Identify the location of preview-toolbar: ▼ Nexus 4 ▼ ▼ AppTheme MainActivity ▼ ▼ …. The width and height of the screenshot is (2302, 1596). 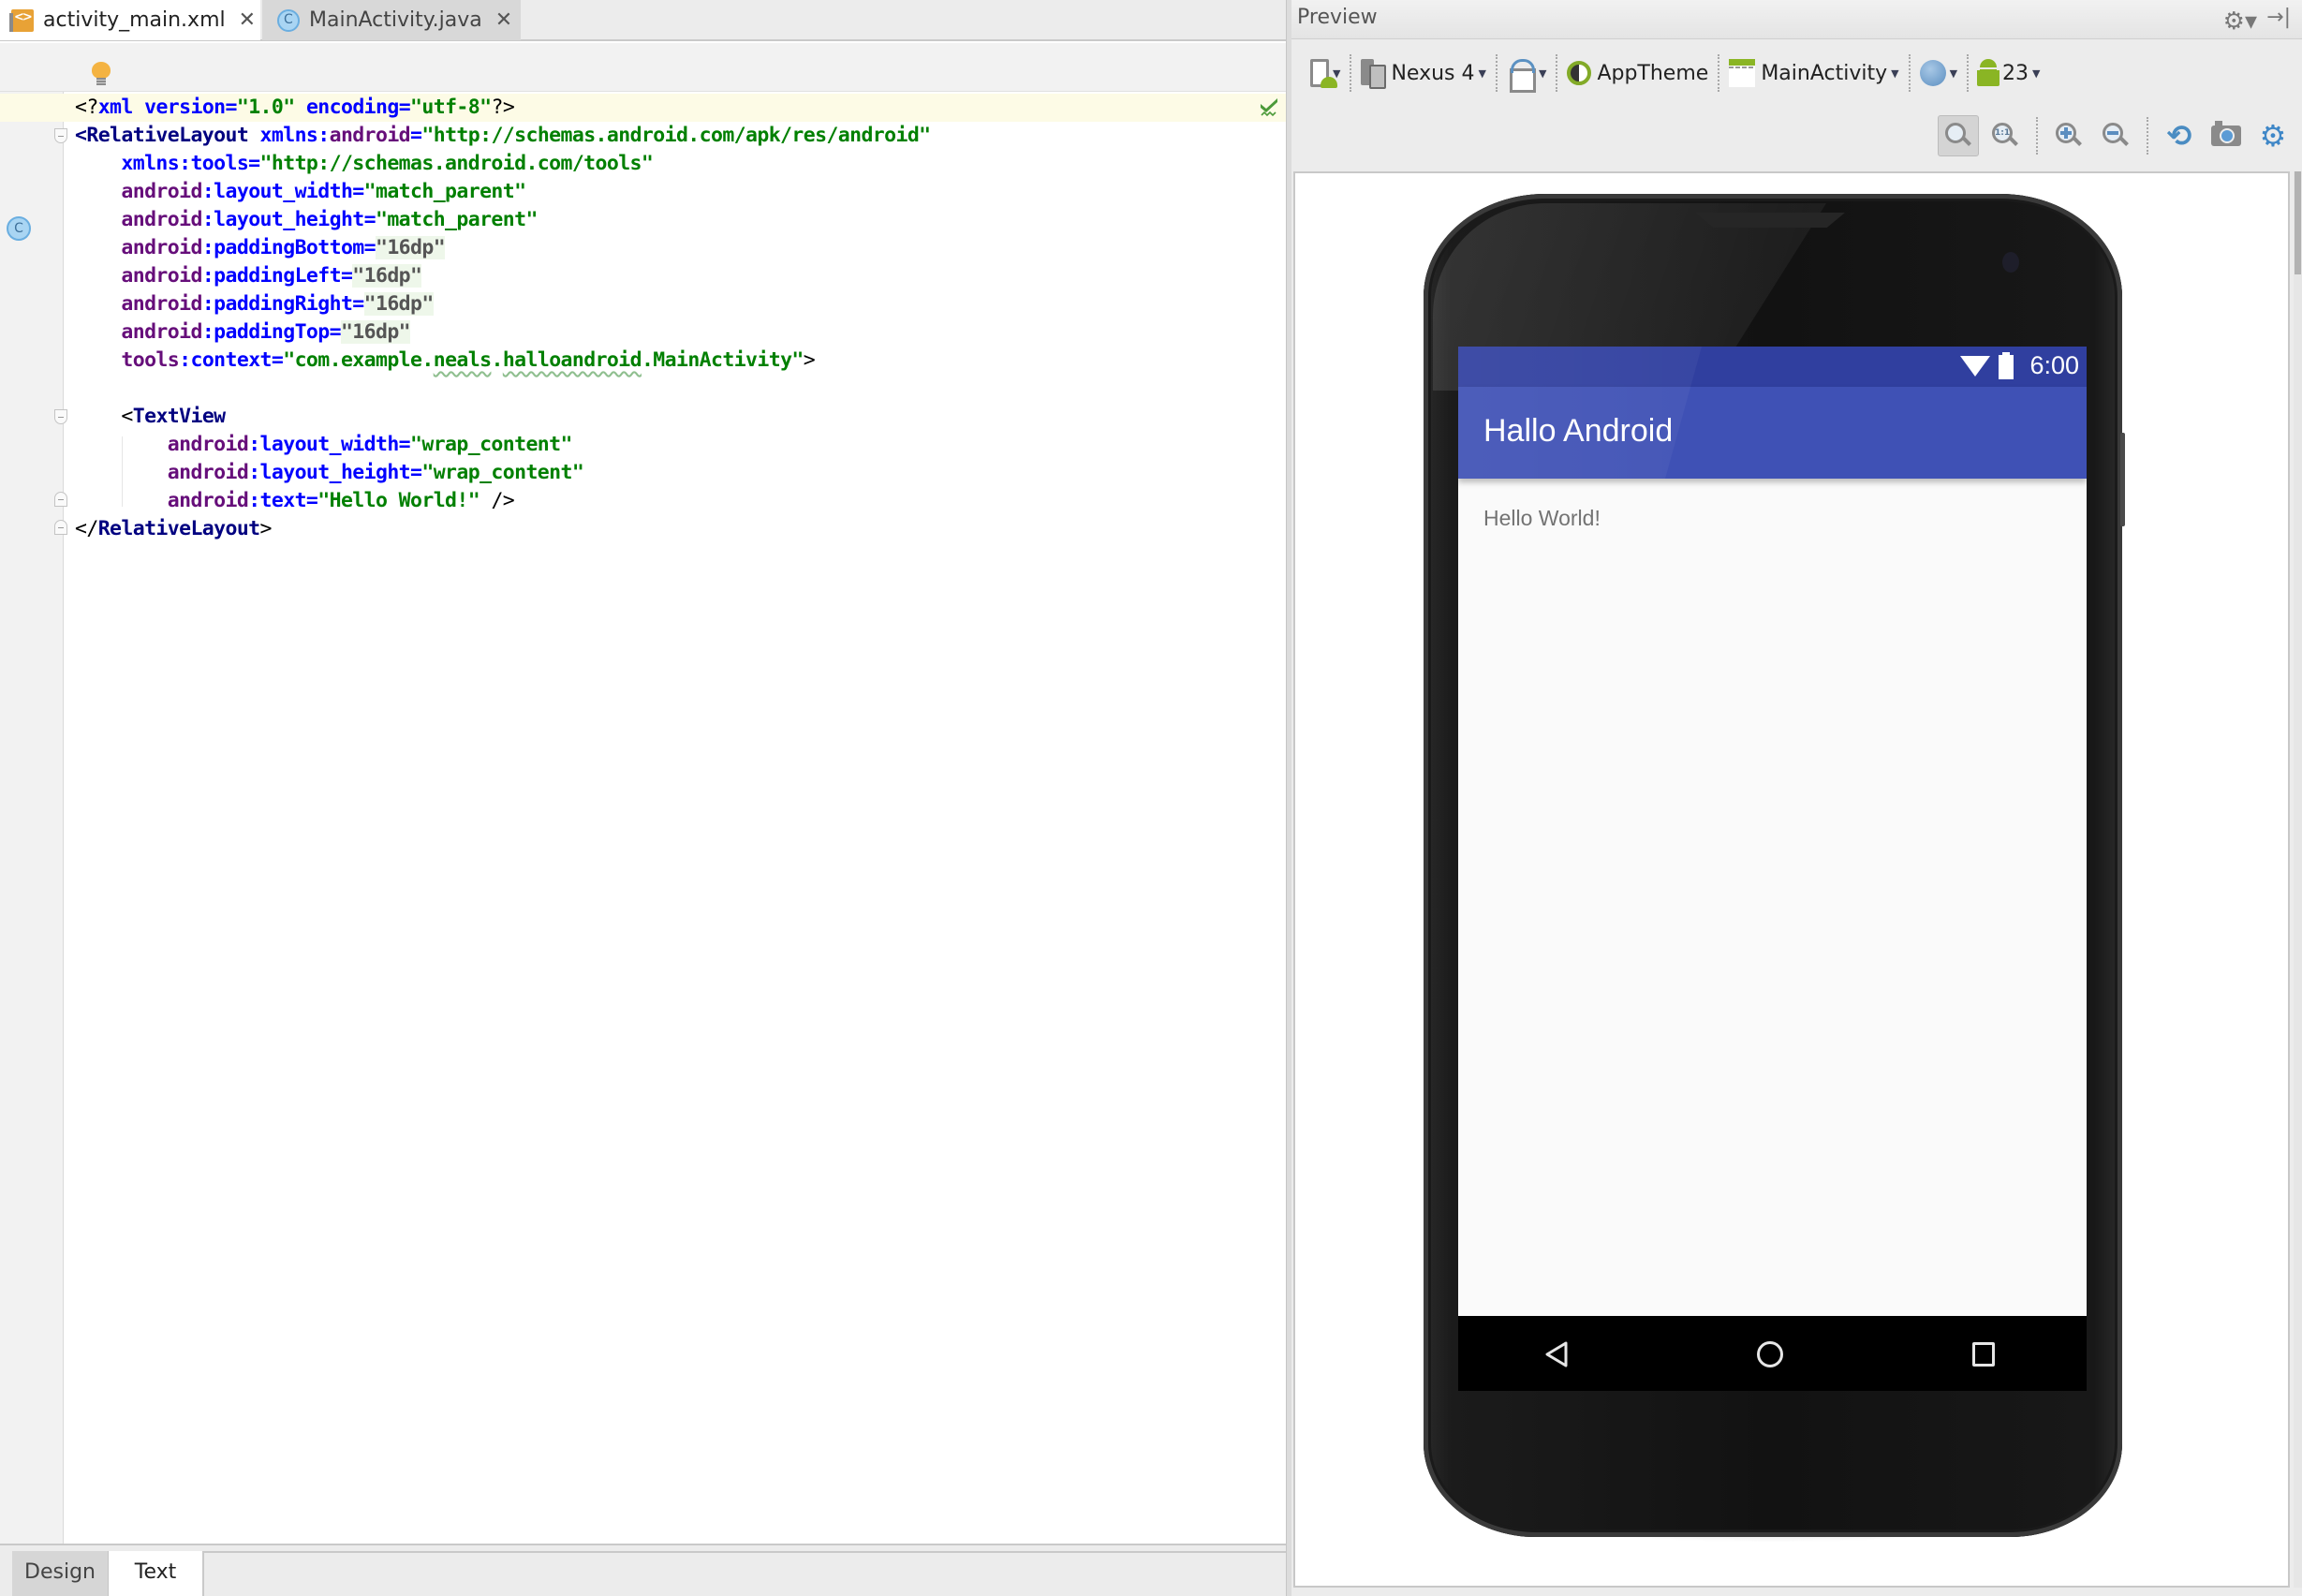
(1796, 73).